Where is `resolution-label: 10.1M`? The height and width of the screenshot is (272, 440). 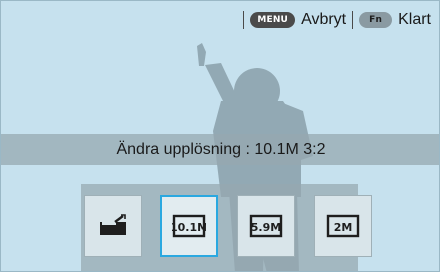 resolution-label: 10.1M is located at coordinates (189, 227).